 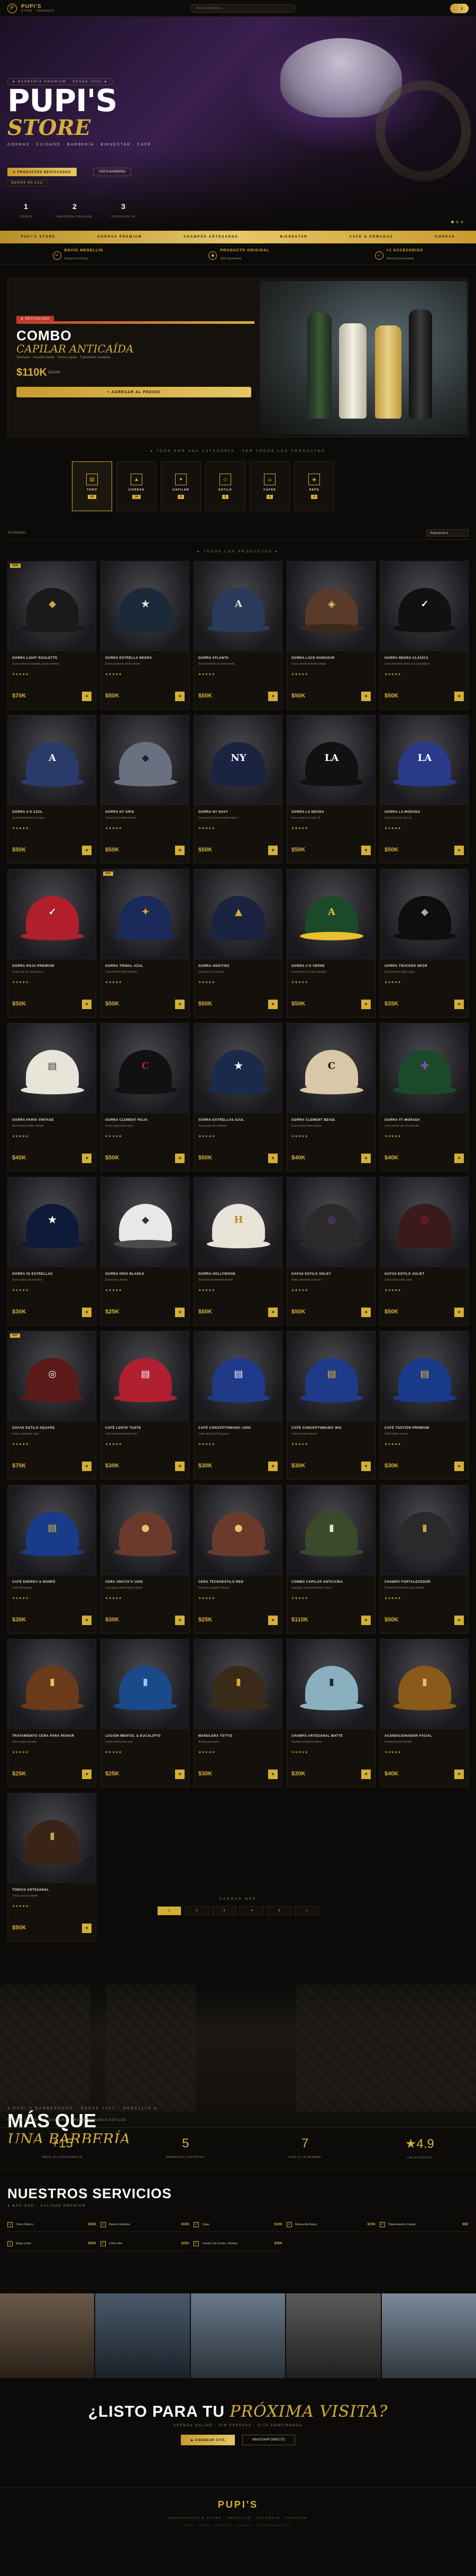 What do you see at coordinates (307, 1911) in the screenshot?
I see `page-next-button: »` at bounding box center [307, 1911].